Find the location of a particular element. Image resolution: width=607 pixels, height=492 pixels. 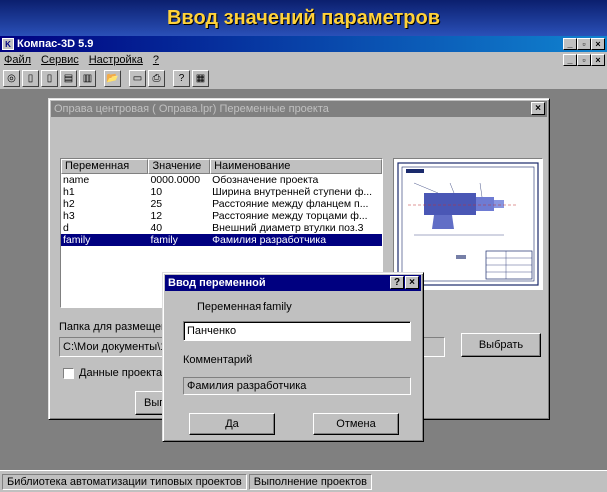

drawing-preview is located at coordinates (468, 224).